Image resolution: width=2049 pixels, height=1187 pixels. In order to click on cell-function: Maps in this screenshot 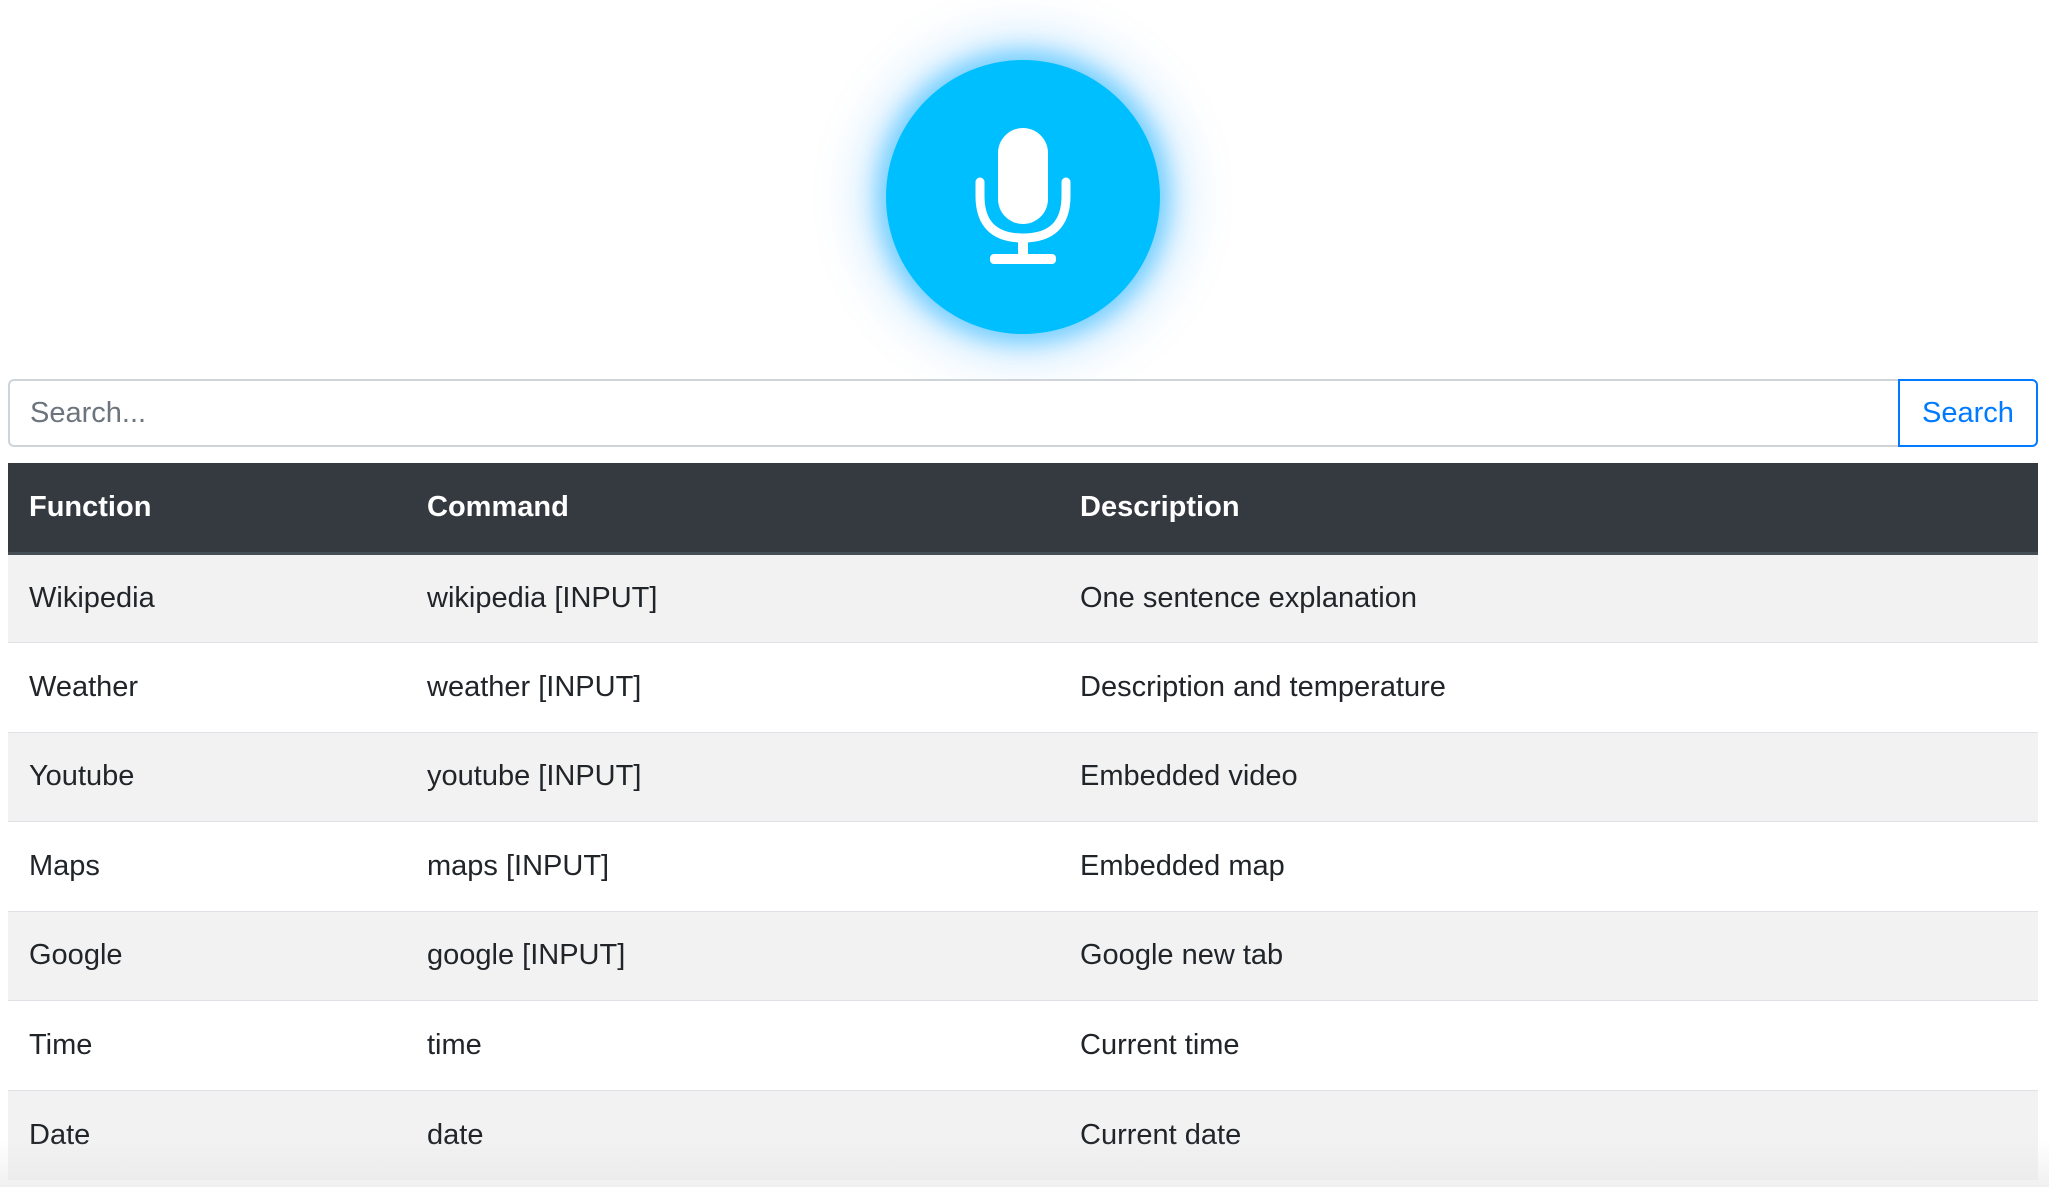, I will do `click(207, 866)`.